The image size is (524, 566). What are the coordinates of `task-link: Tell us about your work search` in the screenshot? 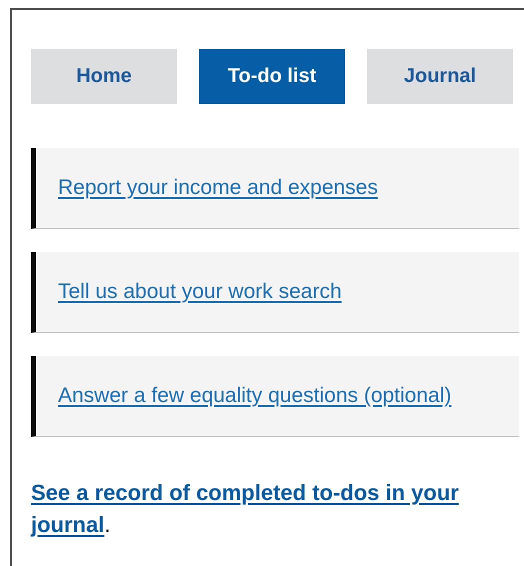 It's located at (200, 292).